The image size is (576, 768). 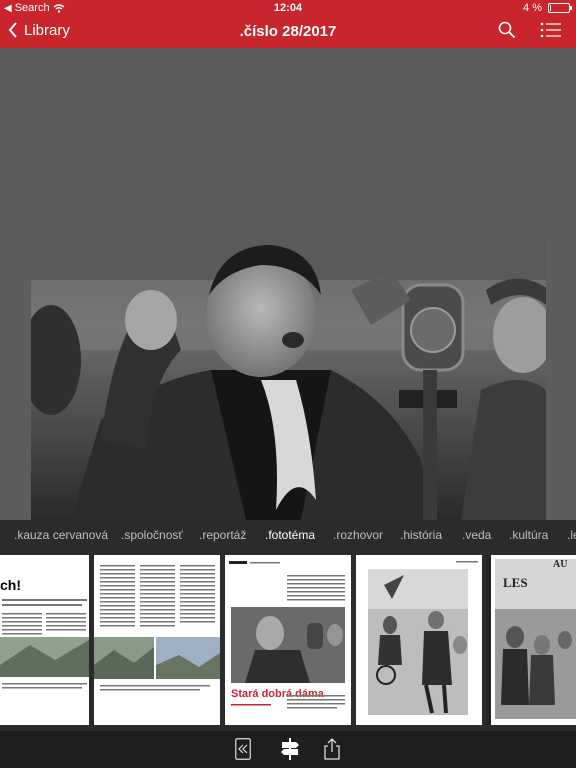 I want to click on section-tab: .história, so click(x=421, y=535).